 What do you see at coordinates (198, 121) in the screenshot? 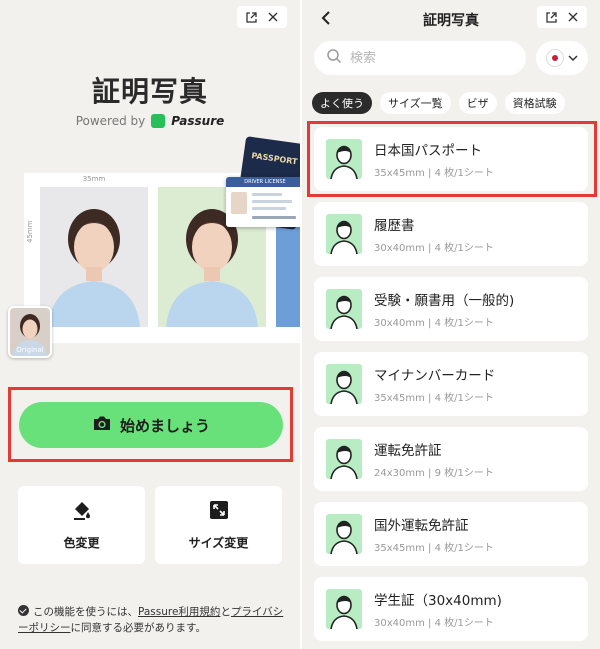
I see `brand-name: Passure` at bounding box center [198, 121].